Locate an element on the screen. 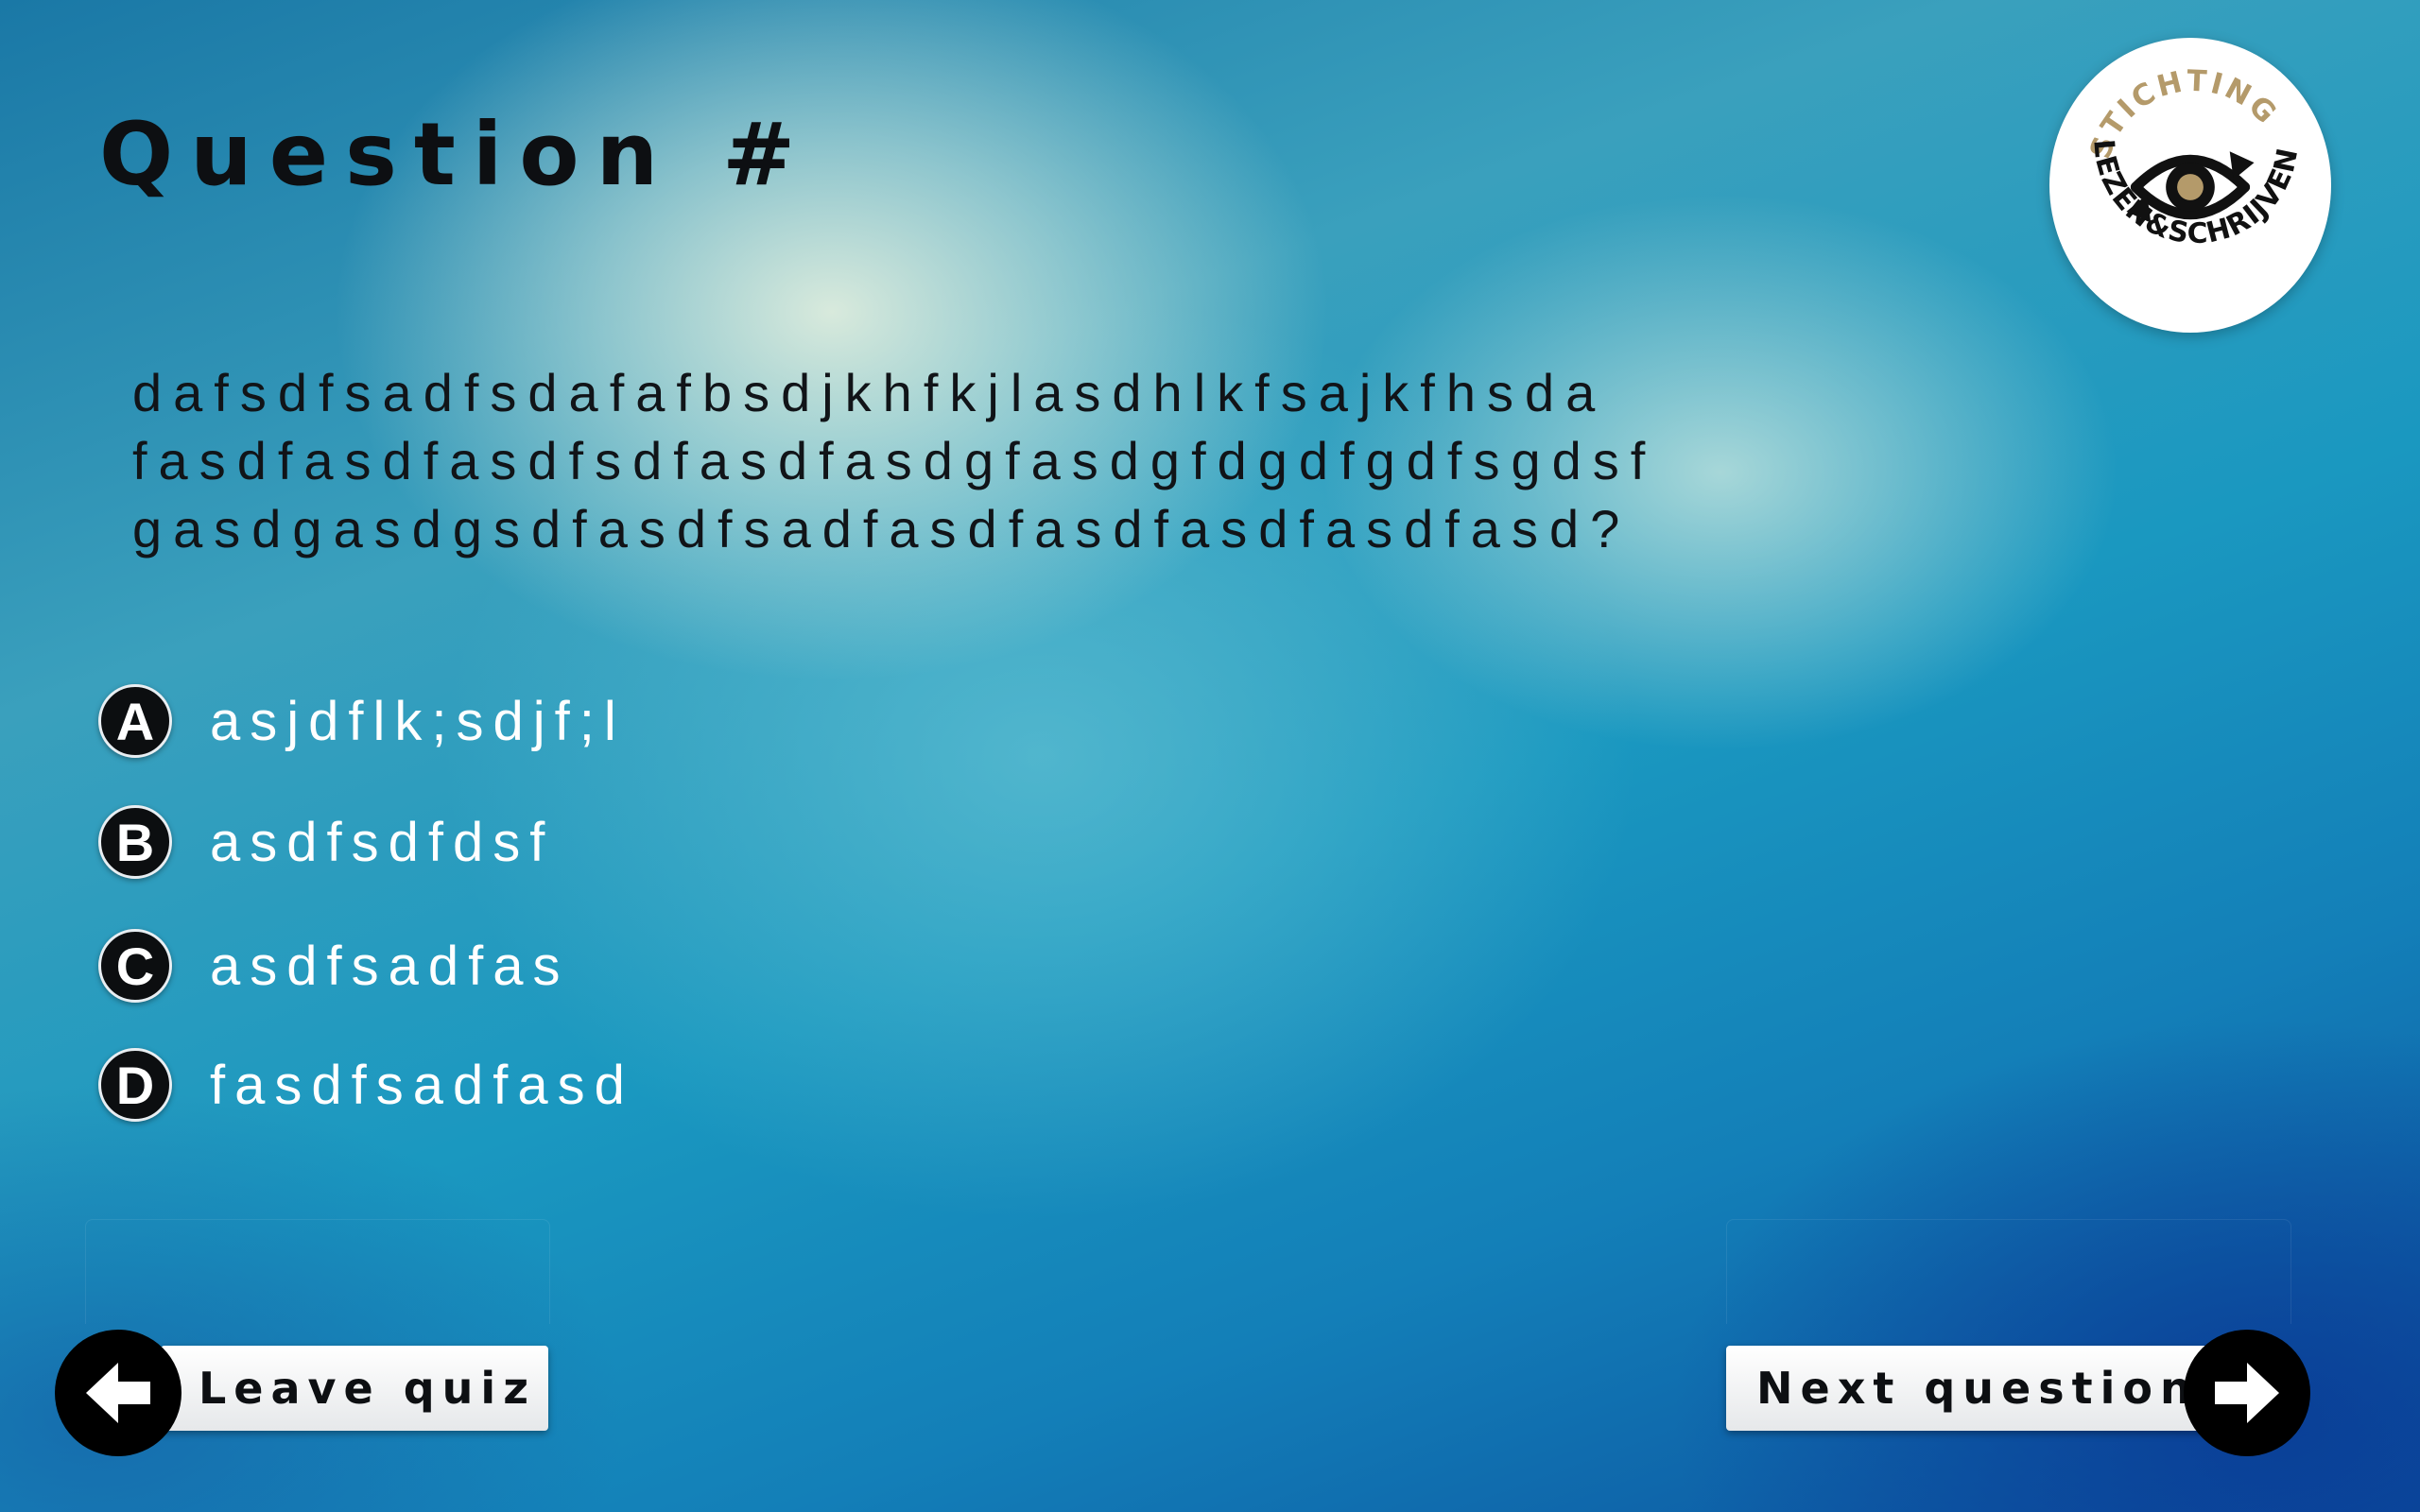  next-question-label: Next question is located at coordinates (1977, 1388).